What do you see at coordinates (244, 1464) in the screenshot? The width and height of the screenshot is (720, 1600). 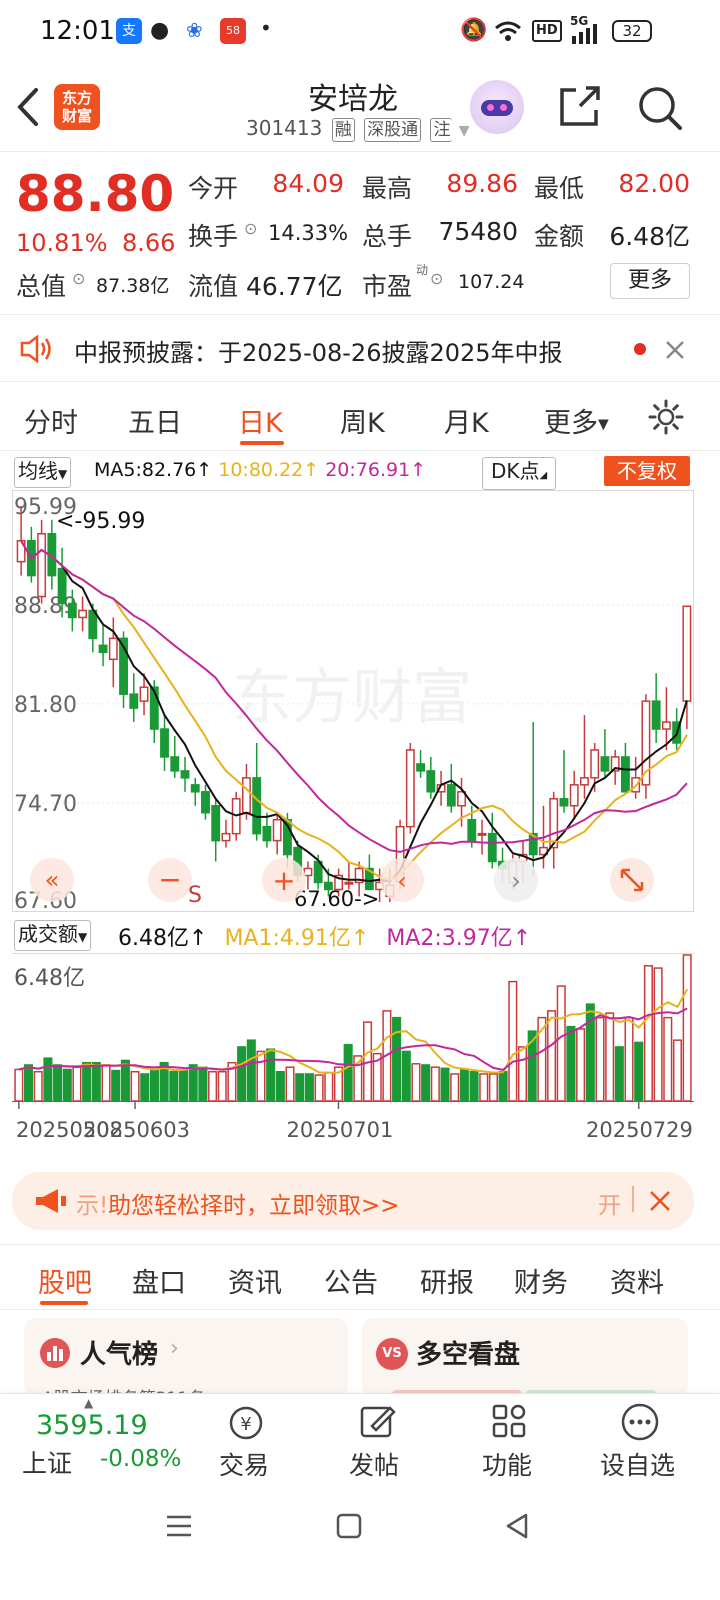 I see `nav-trade: 交易` at bounding box center [244, 1464].